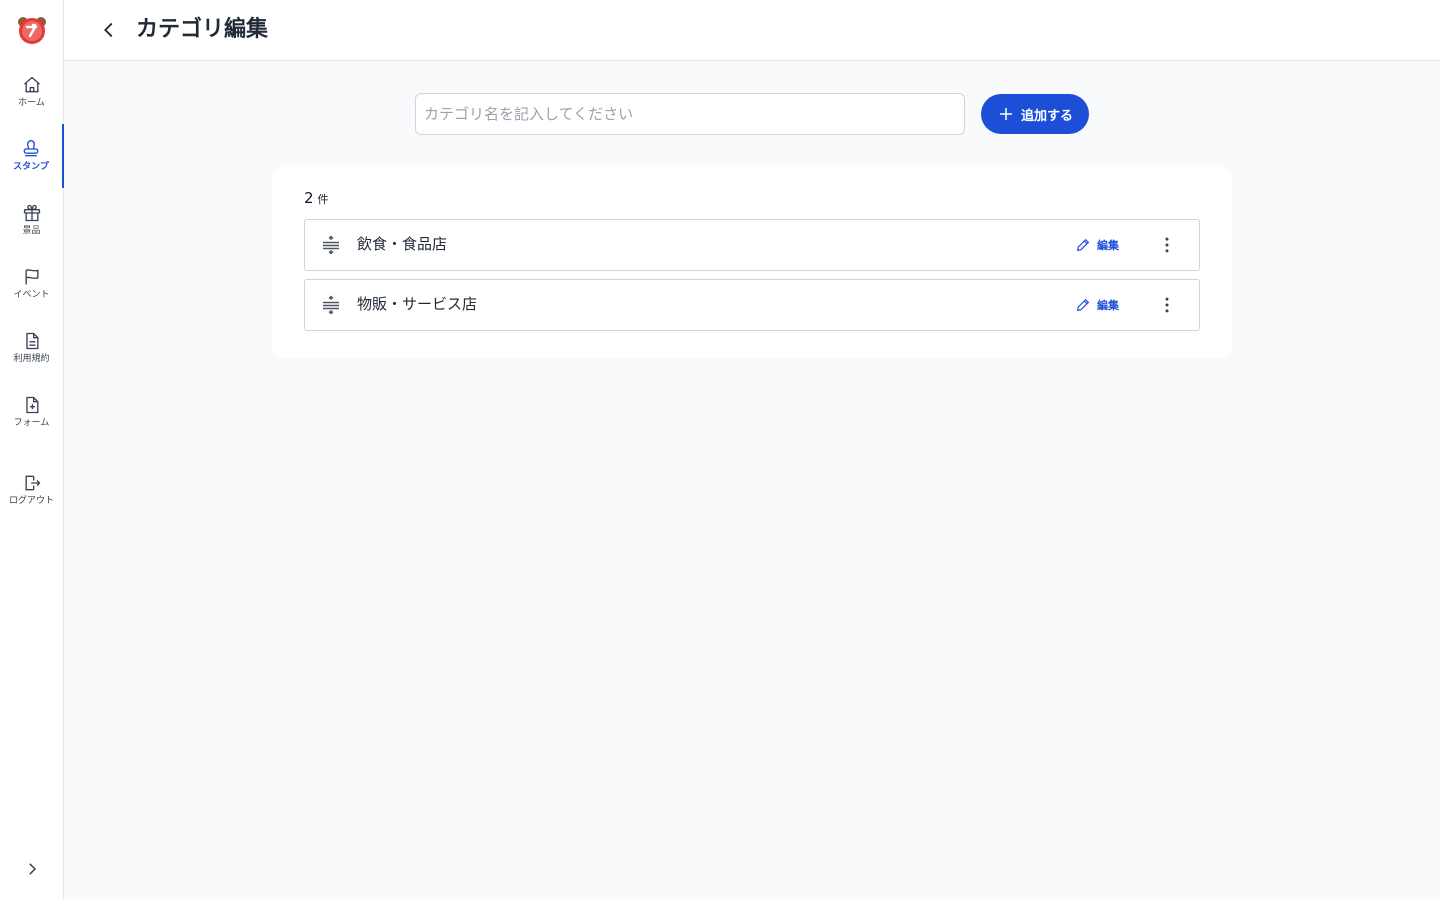 The height and width of the screenshot is (899, 1440). I want to click on page-title: カテゴリ編集, so click(202, 29).